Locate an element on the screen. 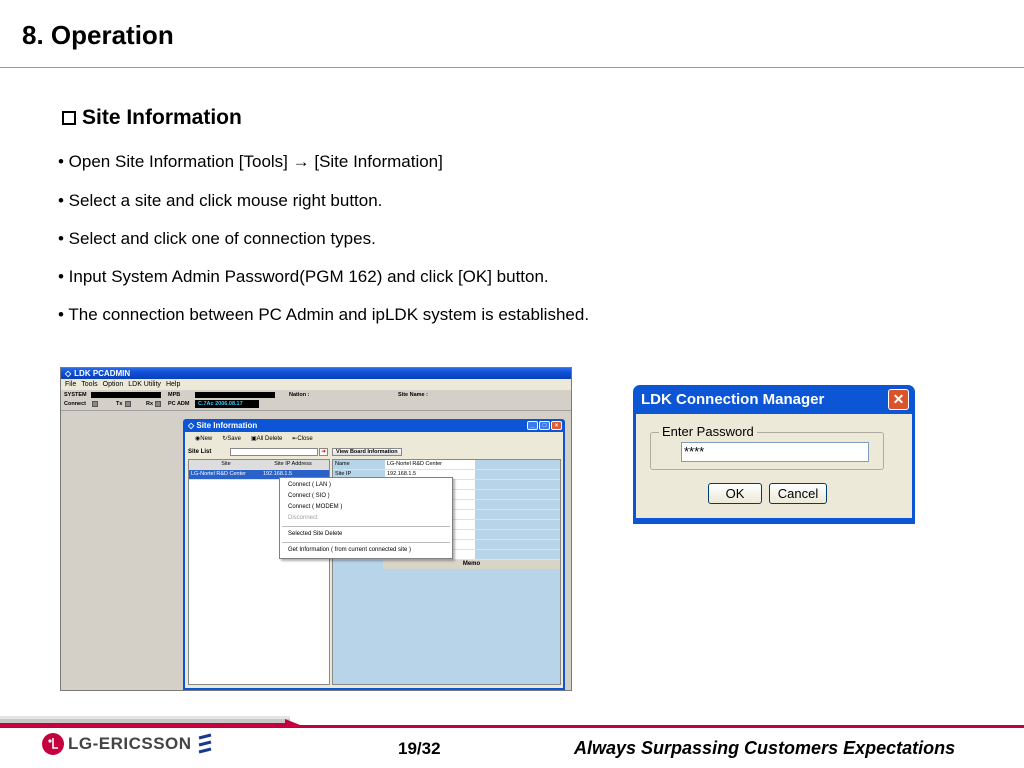  dialog-body: Enter Password **** OK Cancel is located at coordinates (774, 466).